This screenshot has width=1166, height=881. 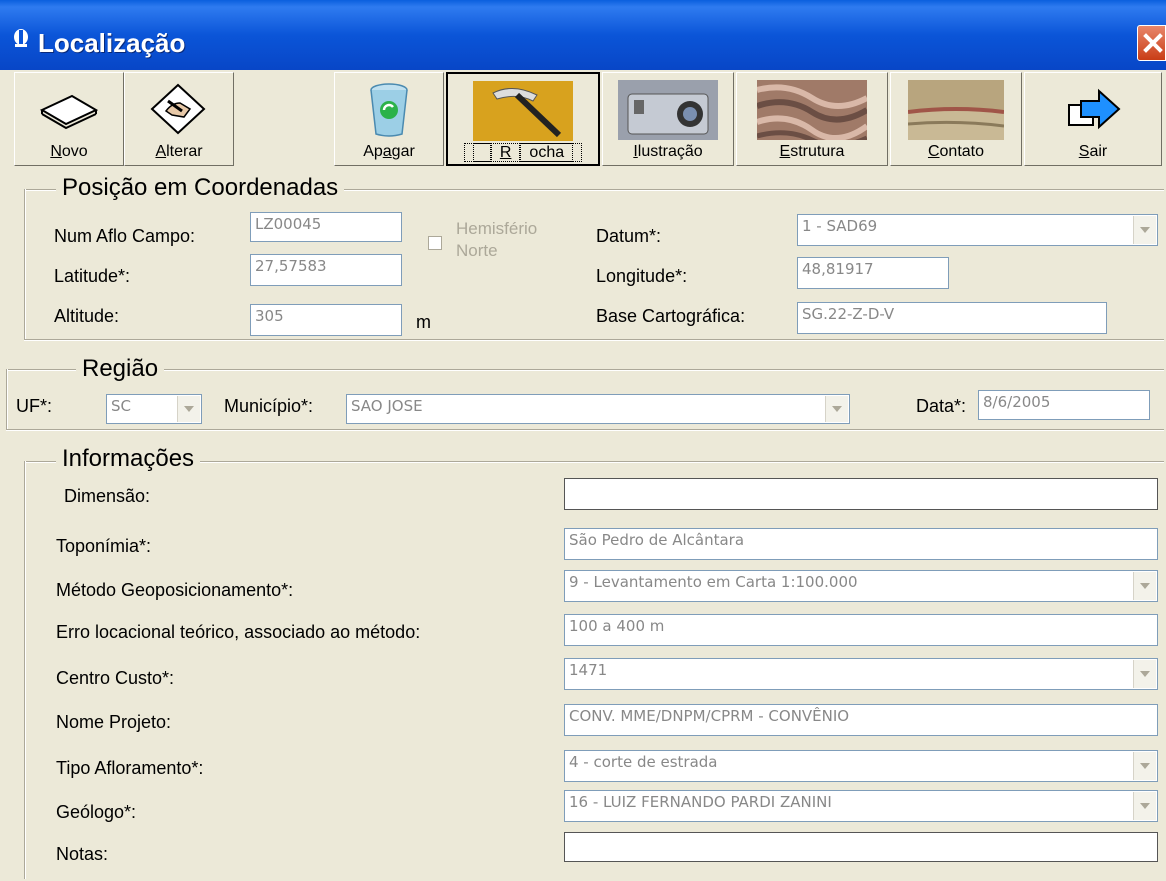 What do you see at coordinates (115, 678) in the screenshot?
I see `centro-custo-label: Centro Custo*:` at bounding box center [115, 678].